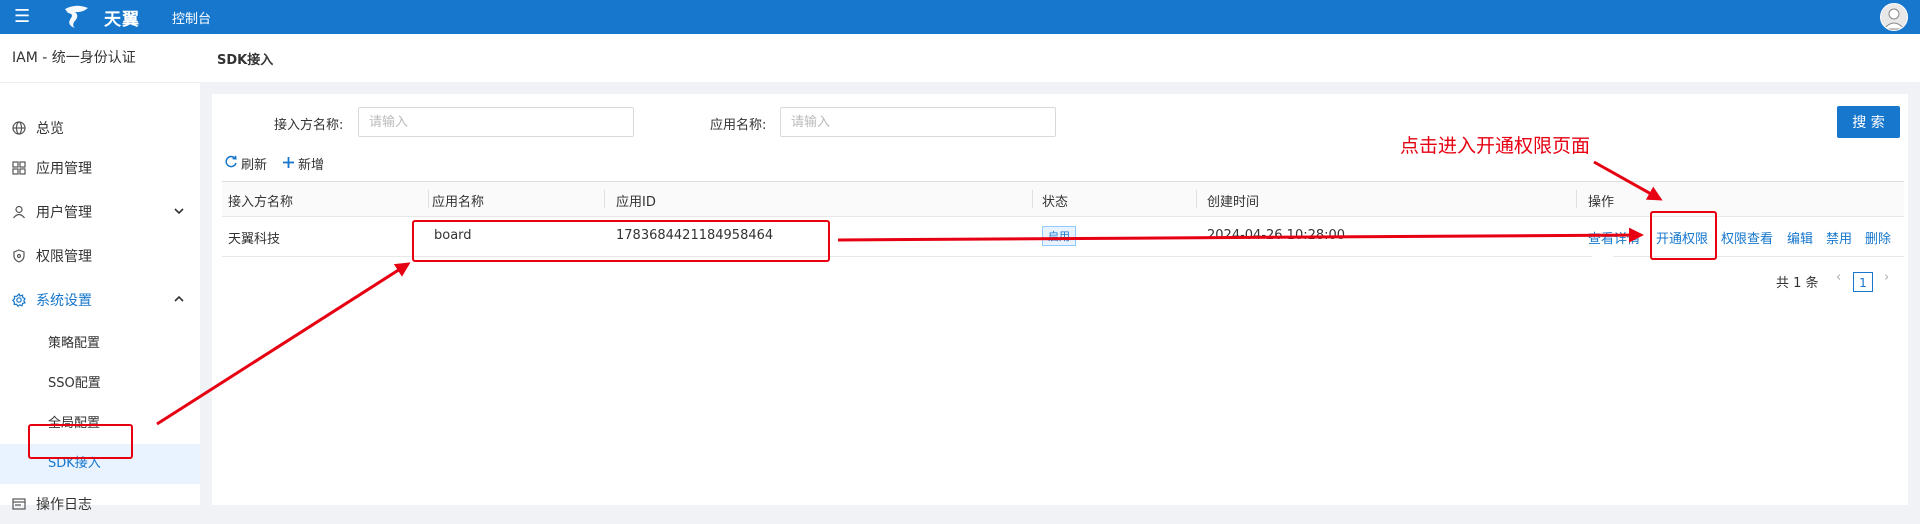 The width and height of the screenshot is (1920, 524). What do you see at coordinates (1863, 282) in the screenshot?
I see `page-number: 1` at bounding box center [1863, 282].